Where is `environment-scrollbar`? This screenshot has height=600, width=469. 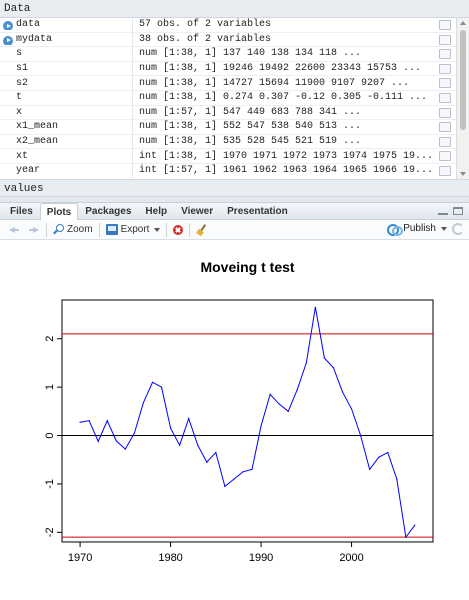
environment-scrollbar is located at coordinates (462, 98).